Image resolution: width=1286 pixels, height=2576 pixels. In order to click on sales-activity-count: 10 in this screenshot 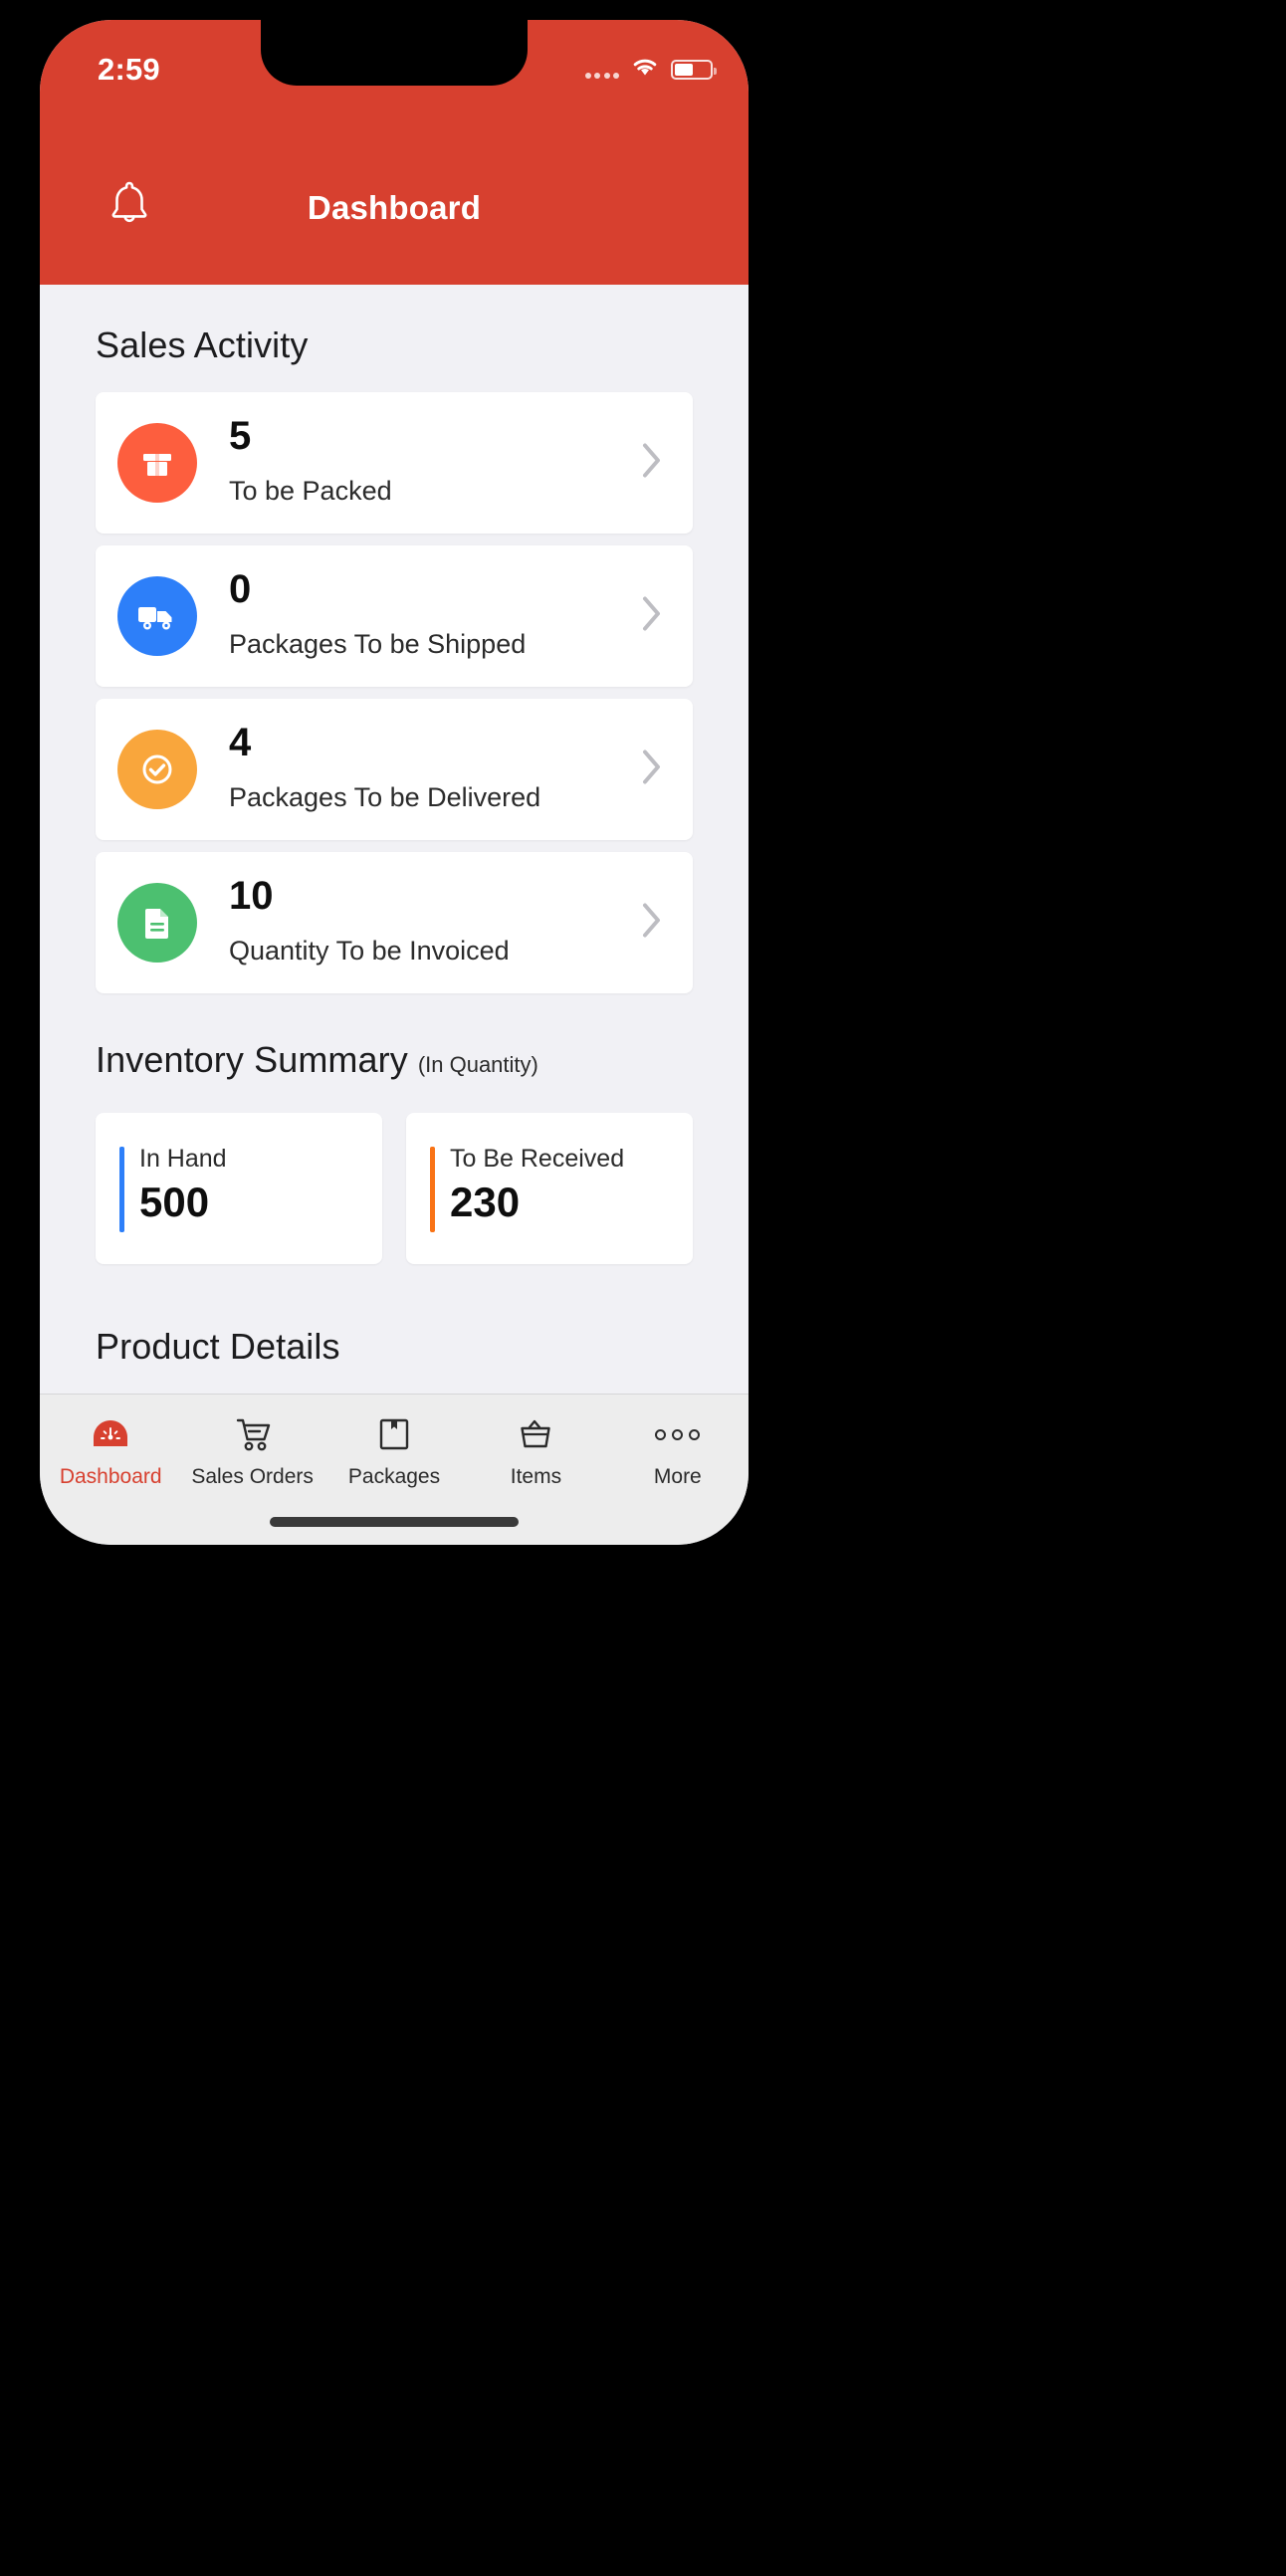, I will do `click(251, 896)`.